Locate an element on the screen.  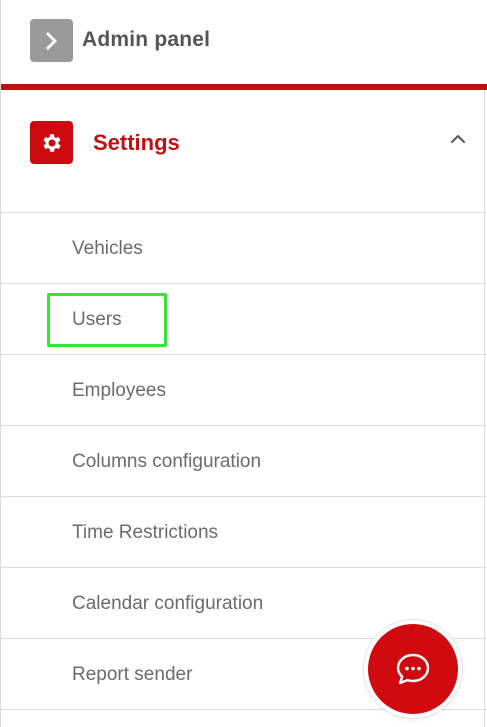
menu-item-columns-configuration: Columns configuration is located at coordinates (244, 461).